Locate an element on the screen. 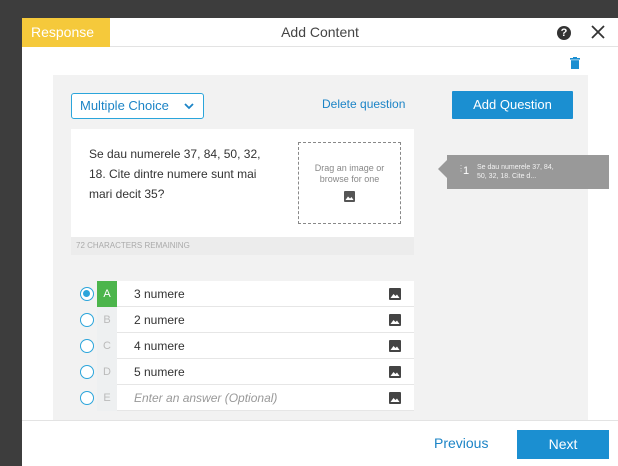  help-icon: ? is located at coordinates (564, 33).